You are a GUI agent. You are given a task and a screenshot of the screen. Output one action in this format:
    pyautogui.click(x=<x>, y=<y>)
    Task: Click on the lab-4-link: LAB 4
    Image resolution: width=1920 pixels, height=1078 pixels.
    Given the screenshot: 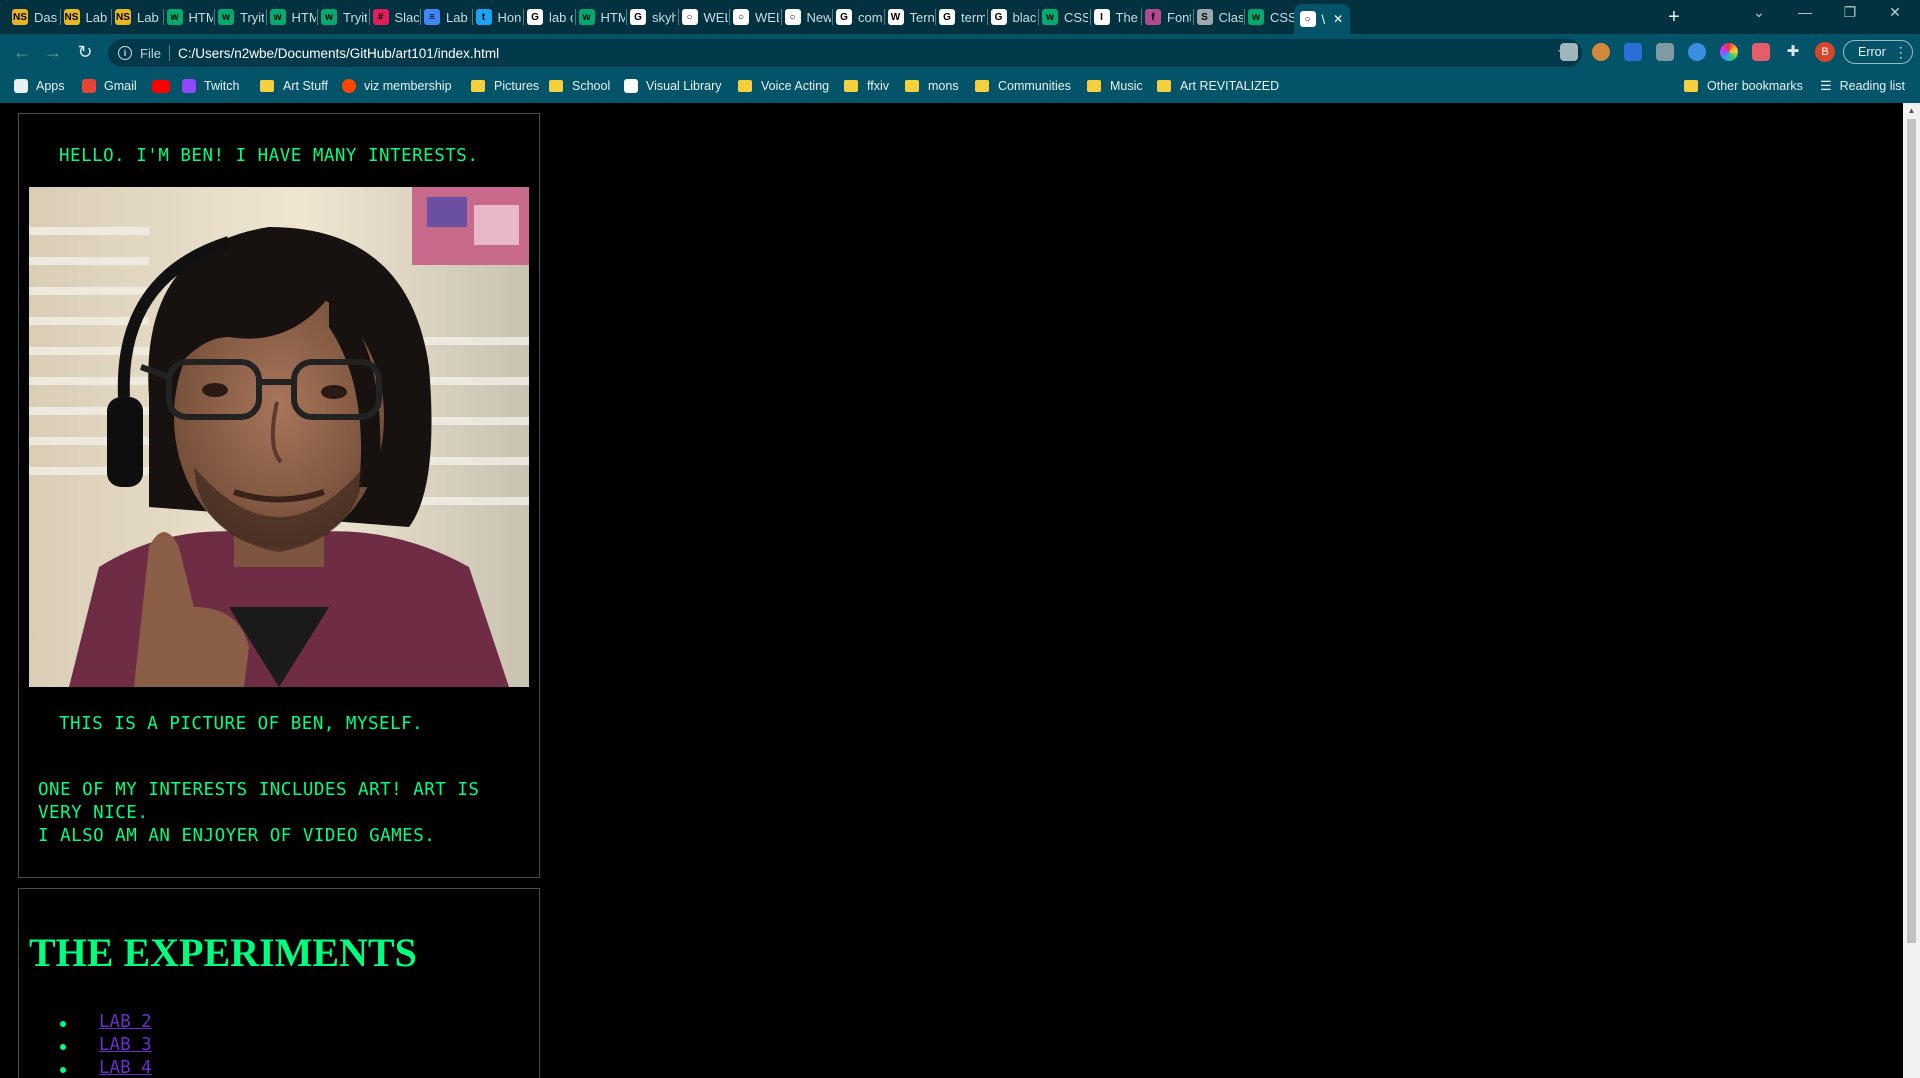 What is the action you would take?
    pyautogui.click(x=125, y=1068)
    